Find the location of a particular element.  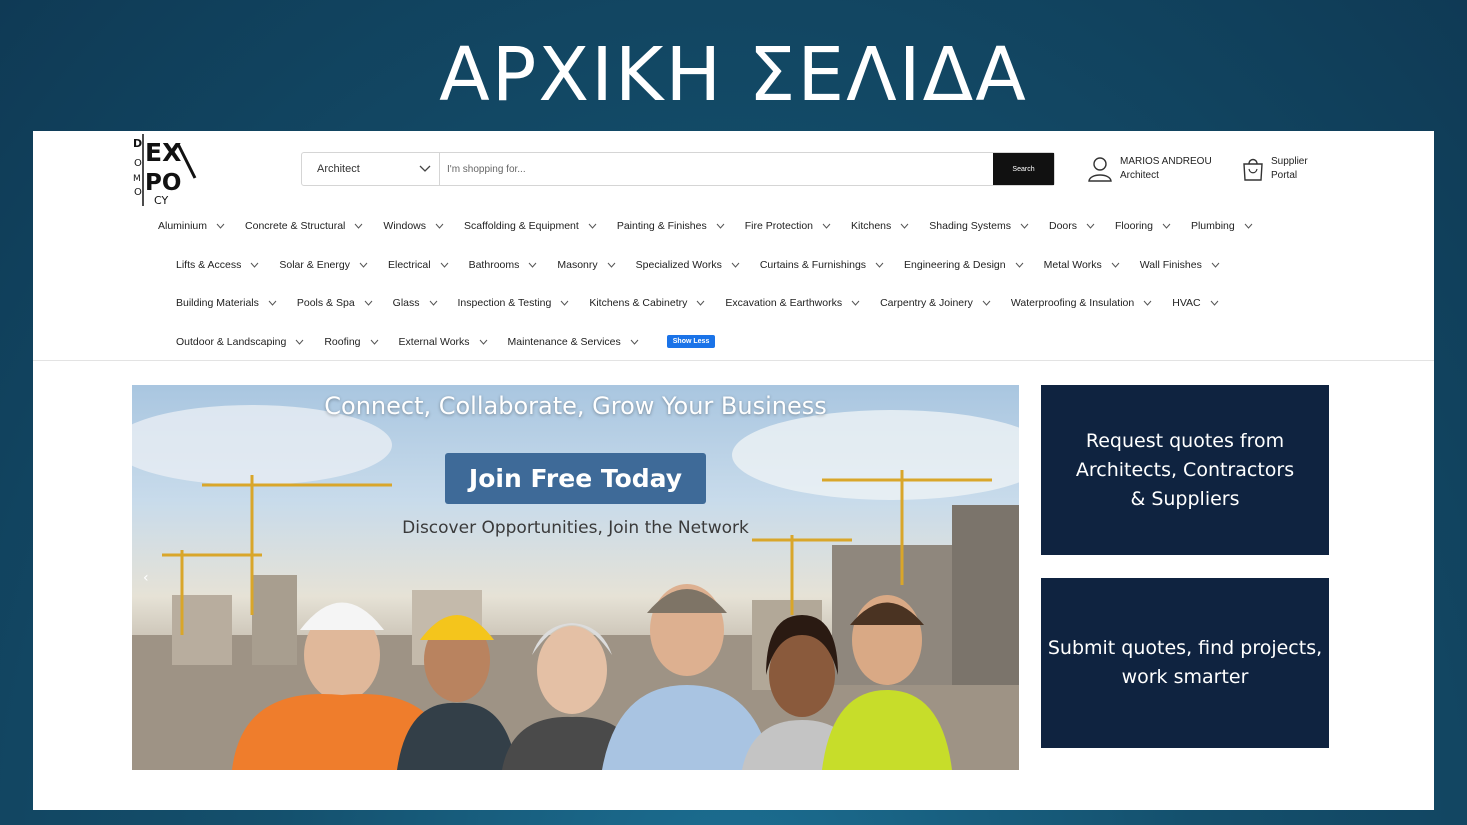

category-menu-item: Roofing is located at coordinates (351, 342).